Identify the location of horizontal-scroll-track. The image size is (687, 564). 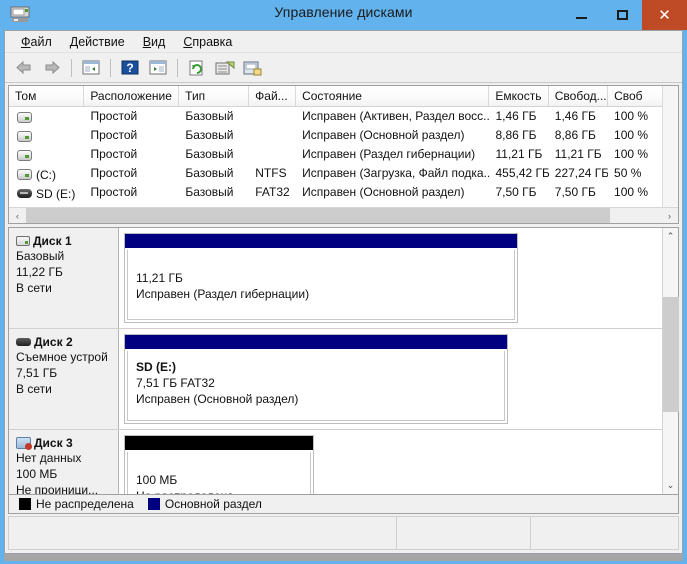
(343, 215).